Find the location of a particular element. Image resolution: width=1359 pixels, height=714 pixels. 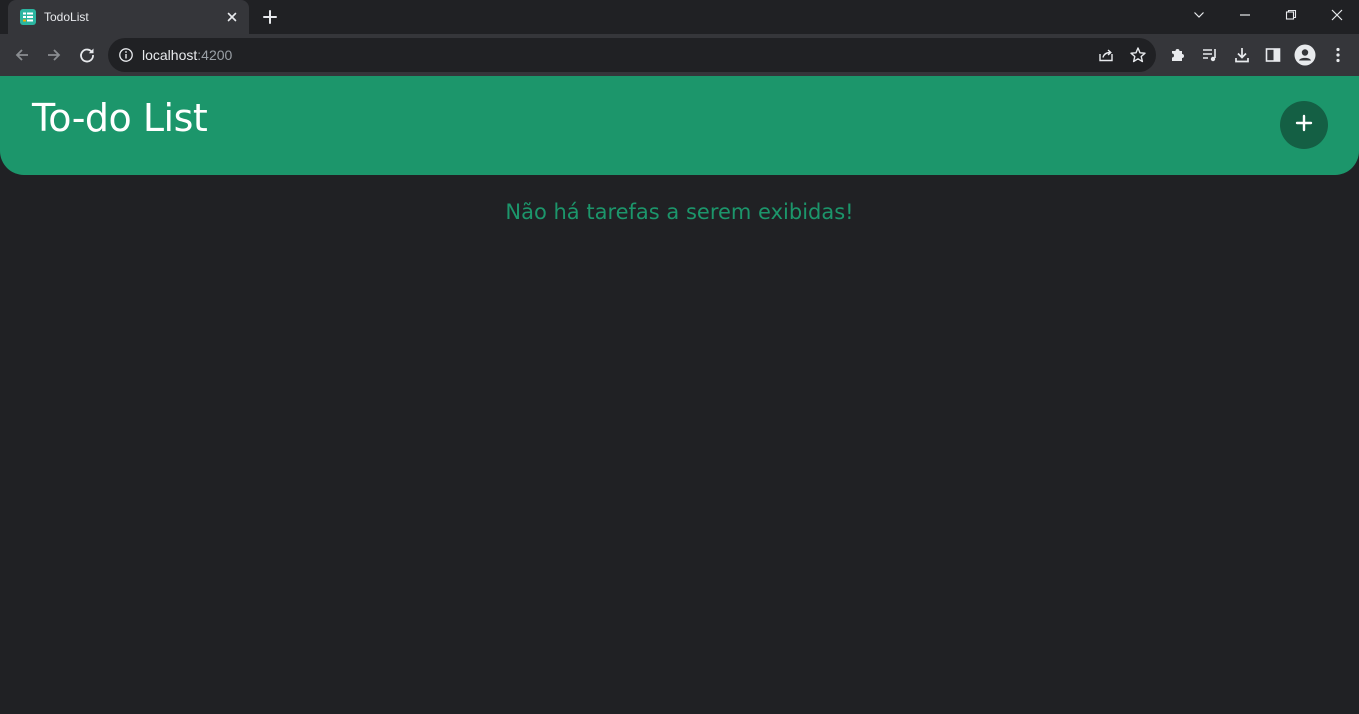

media-queue-icon is located at coordinates (1210, 55).